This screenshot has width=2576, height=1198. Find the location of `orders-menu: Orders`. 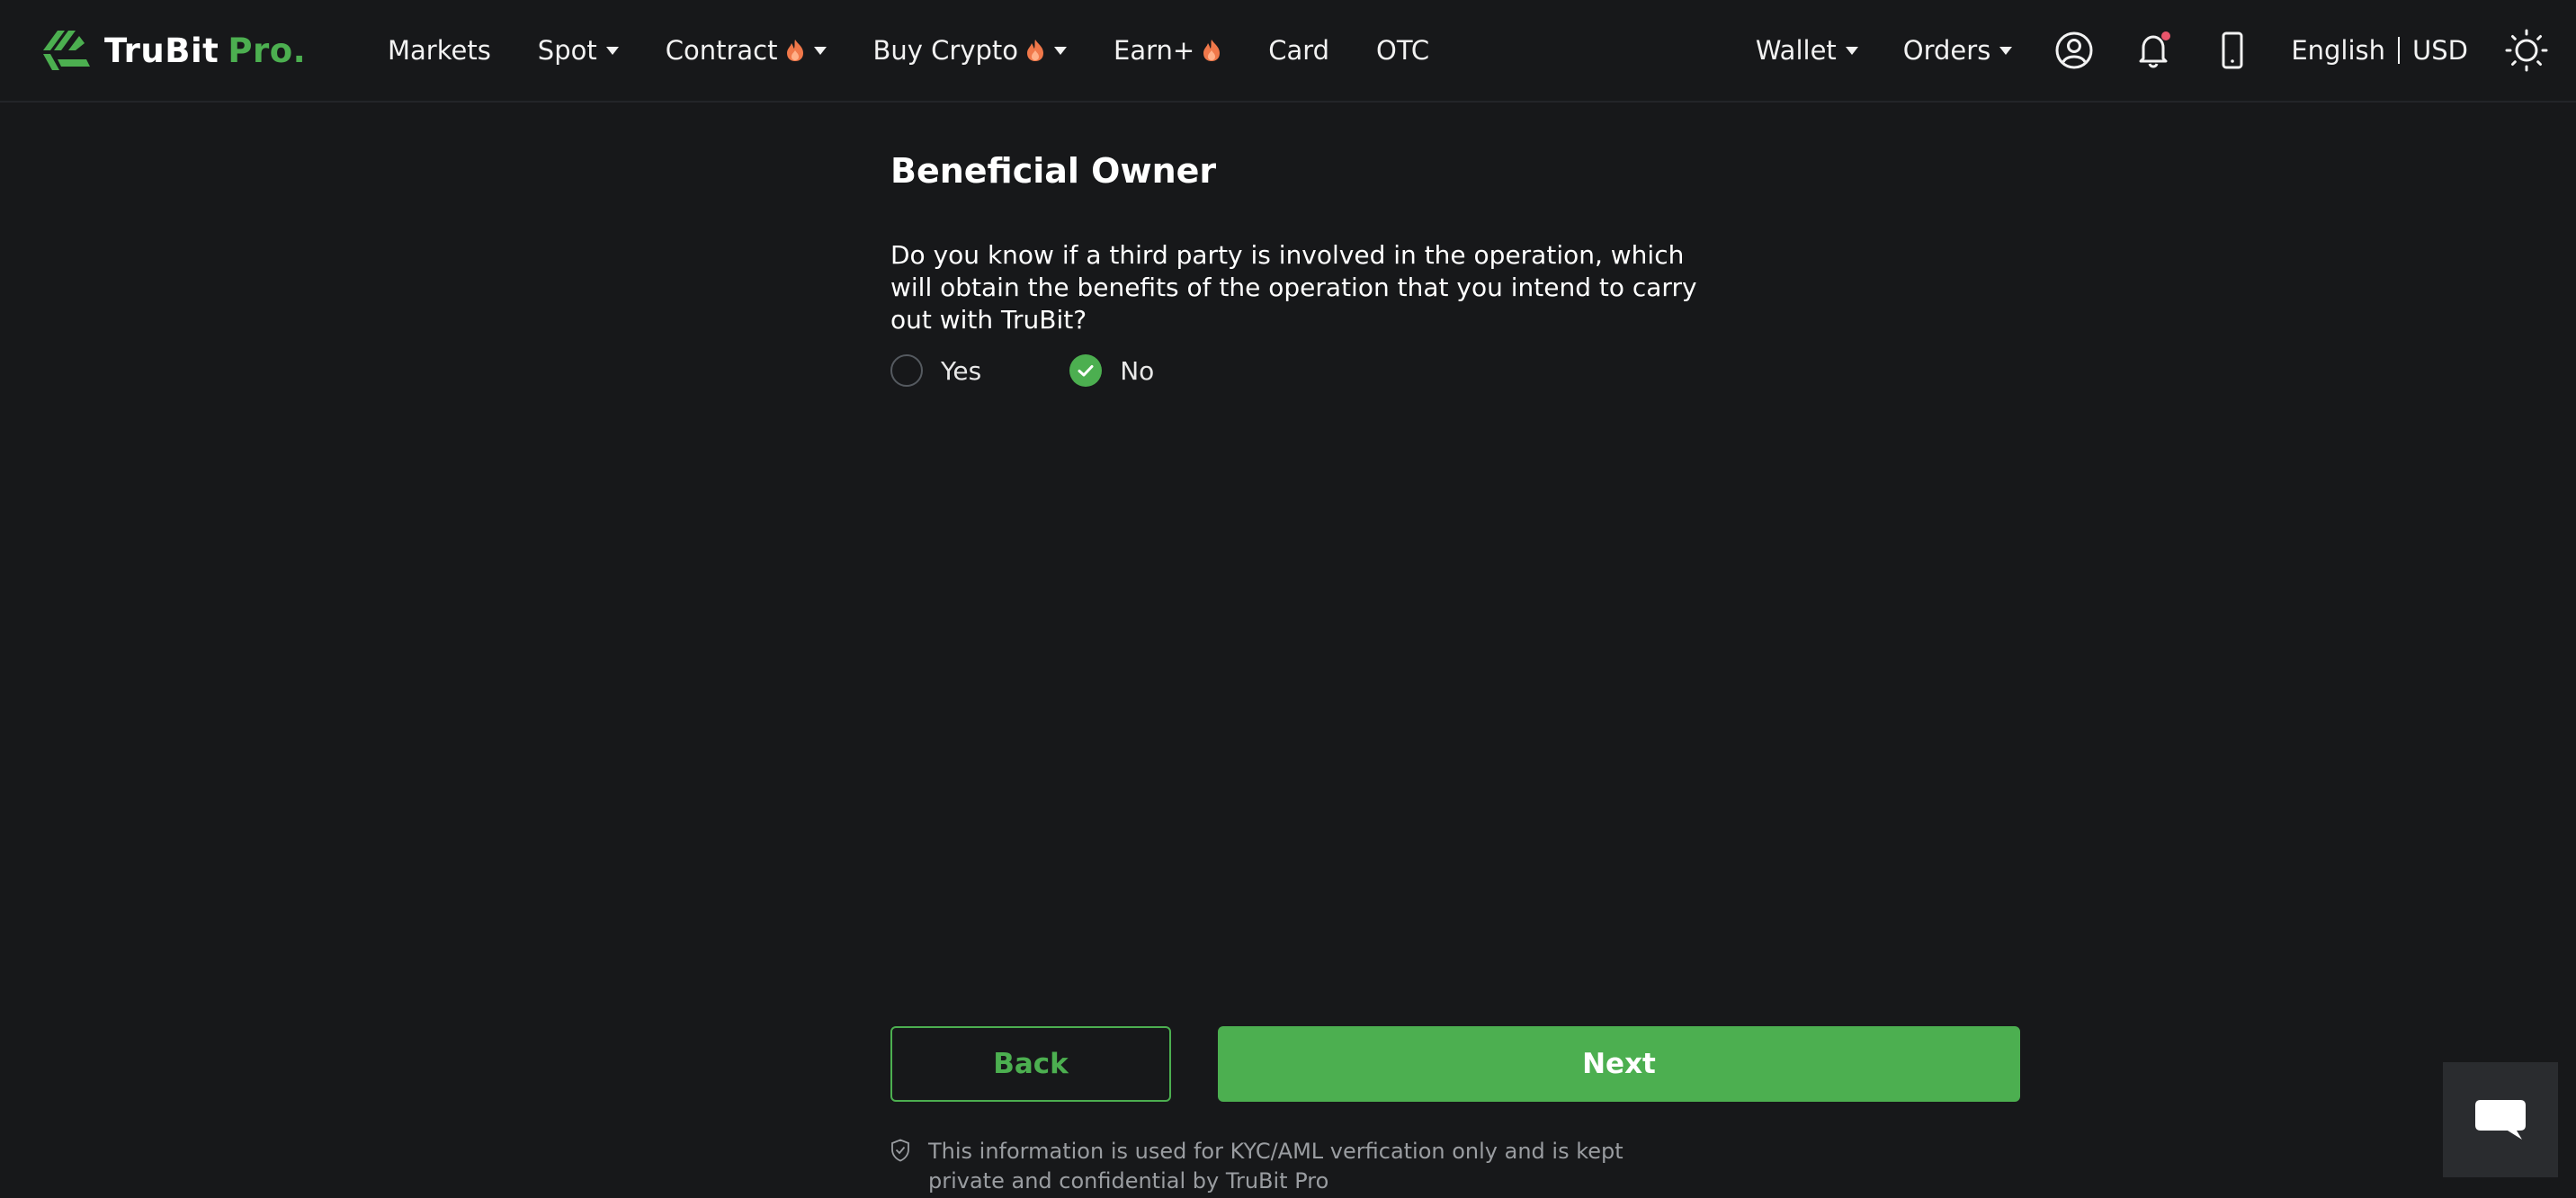

orders-menu: Orders is located at coordinates (1958, 50).